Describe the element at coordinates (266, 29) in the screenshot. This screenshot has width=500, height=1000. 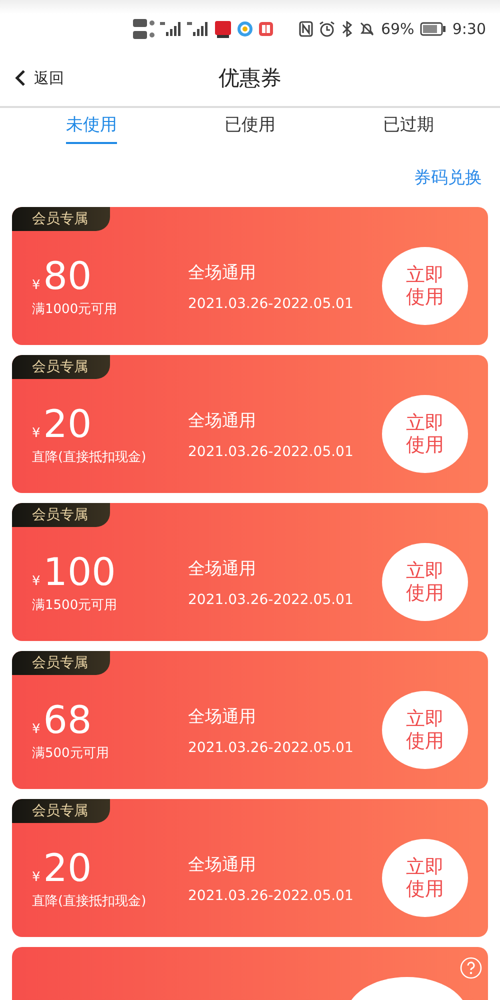
I see `book-icon` at that location.